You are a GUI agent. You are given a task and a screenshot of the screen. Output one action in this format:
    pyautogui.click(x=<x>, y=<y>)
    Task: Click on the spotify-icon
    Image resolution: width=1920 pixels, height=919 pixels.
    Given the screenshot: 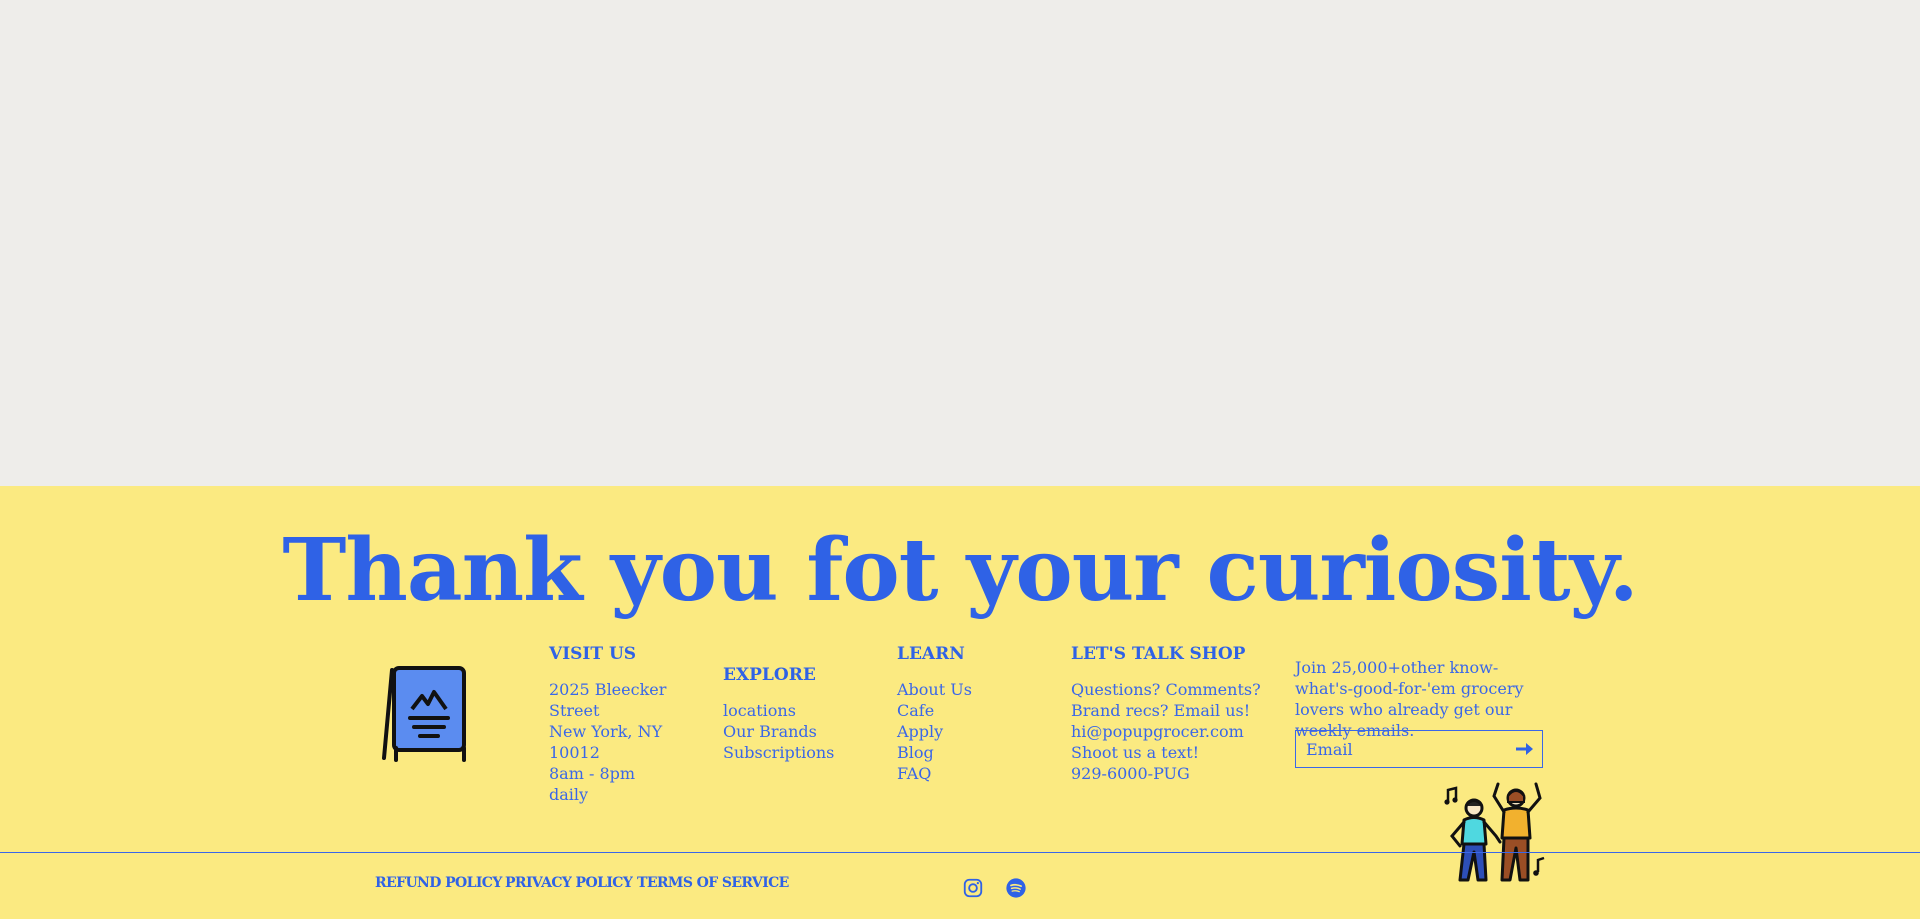 What is the action you would take?
    pyautogui.click(x=1016, y=888)
    